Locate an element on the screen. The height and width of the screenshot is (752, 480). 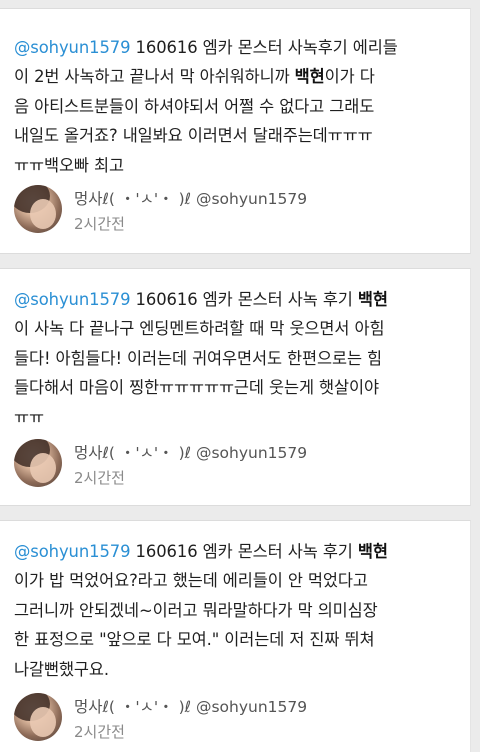
tweet-line: 그러니까 안되겠네~이러고 뭐라말하다가 막 의미심장 is located at coordinates (240, 610).